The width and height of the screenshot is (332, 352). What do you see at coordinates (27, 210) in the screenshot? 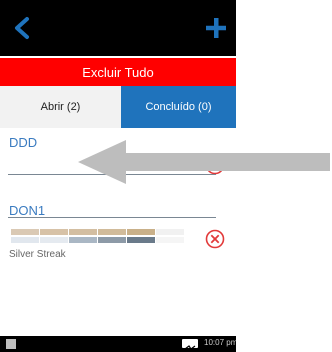
I see `item-title-don1: DON1` at bounding box center [27, 210].